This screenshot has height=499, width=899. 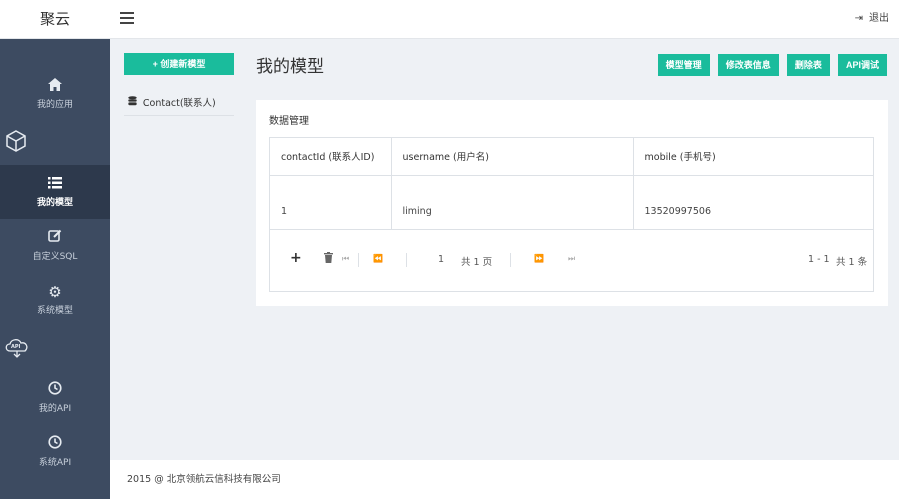 What do you see at coordinates (819, 259) in the screenshot?
I see `record-range-label: 1 - 1` at bounding box center [819, 259].